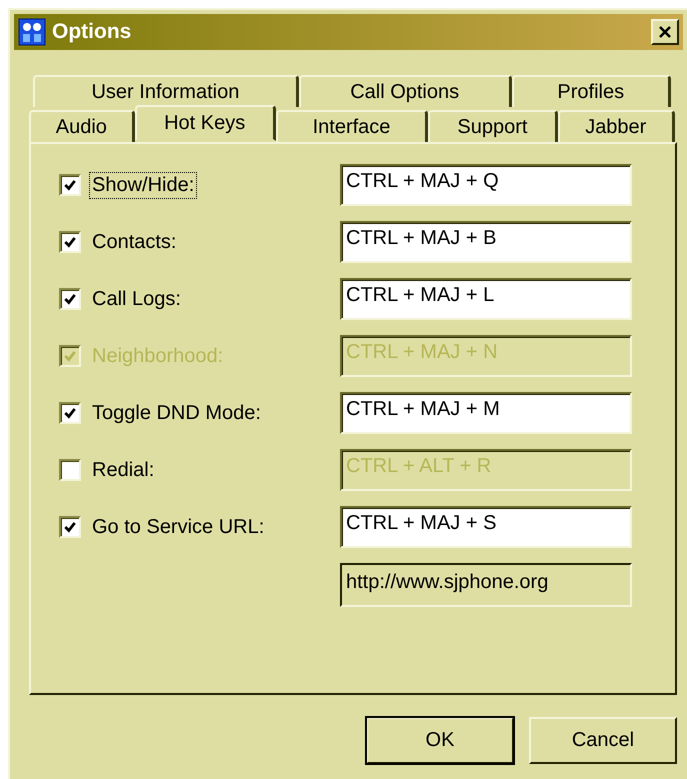 This screenshot has height=779, width=687. I want to click on hotkey-field: CTRL + MAJ + L, so click(486, 299).